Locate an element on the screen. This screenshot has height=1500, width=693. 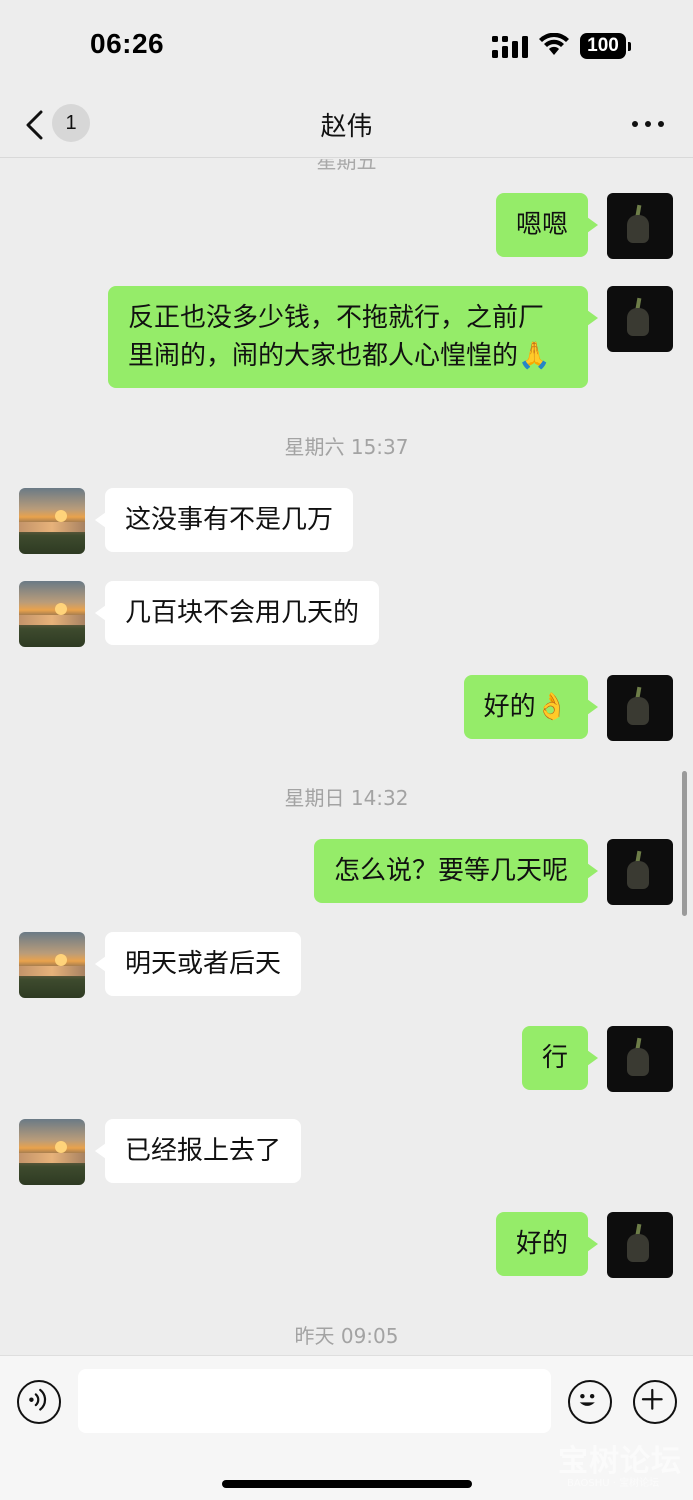
message-row: 行 is located at coordinates (346, 1059).